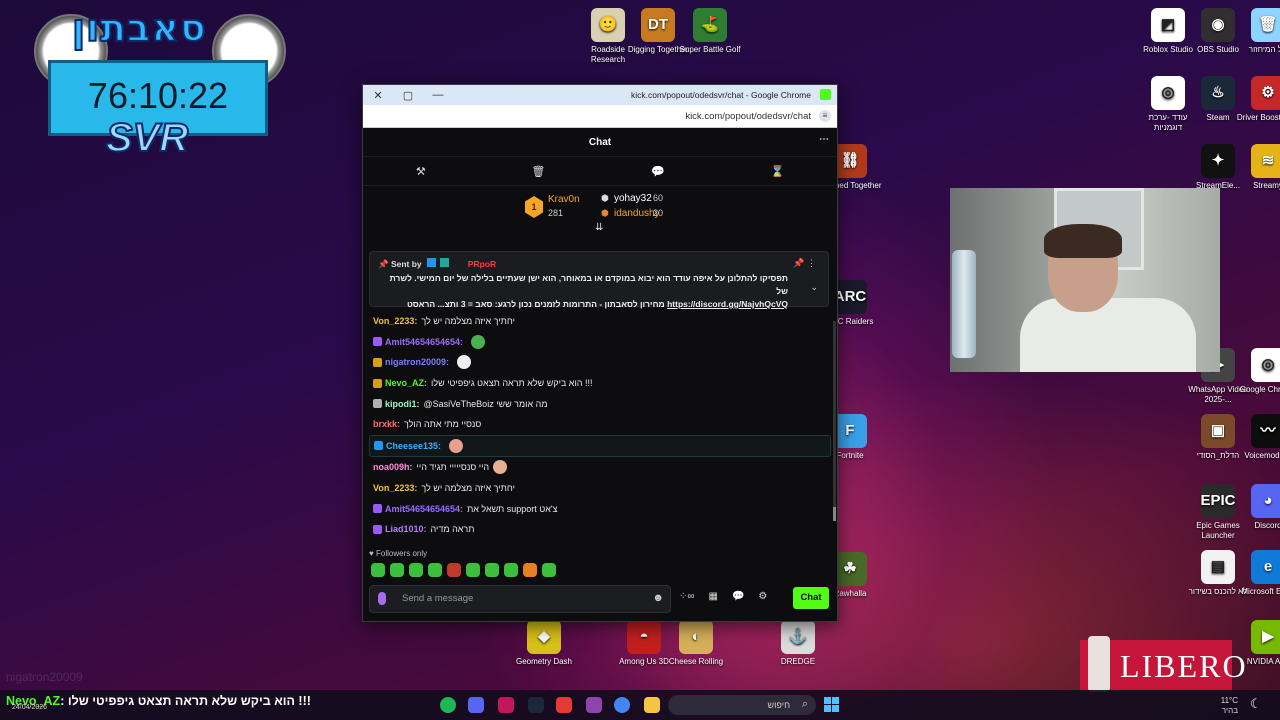 This screenshot has height=720, width=1280. What do you see at coordinates (1265, 431) in the screenshot?
I see `app-icon: 〰` at bounding box center [1265, 431].